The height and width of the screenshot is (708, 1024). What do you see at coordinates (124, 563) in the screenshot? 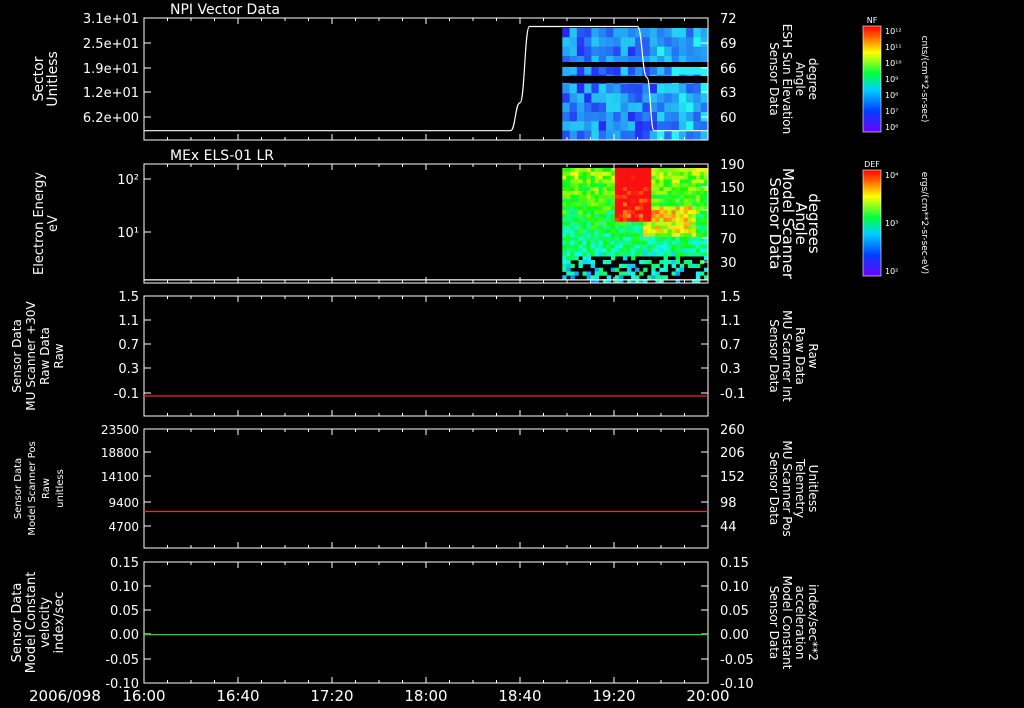
I see `y-tick-label-left: 0.15` at bounding box center [124, 563].